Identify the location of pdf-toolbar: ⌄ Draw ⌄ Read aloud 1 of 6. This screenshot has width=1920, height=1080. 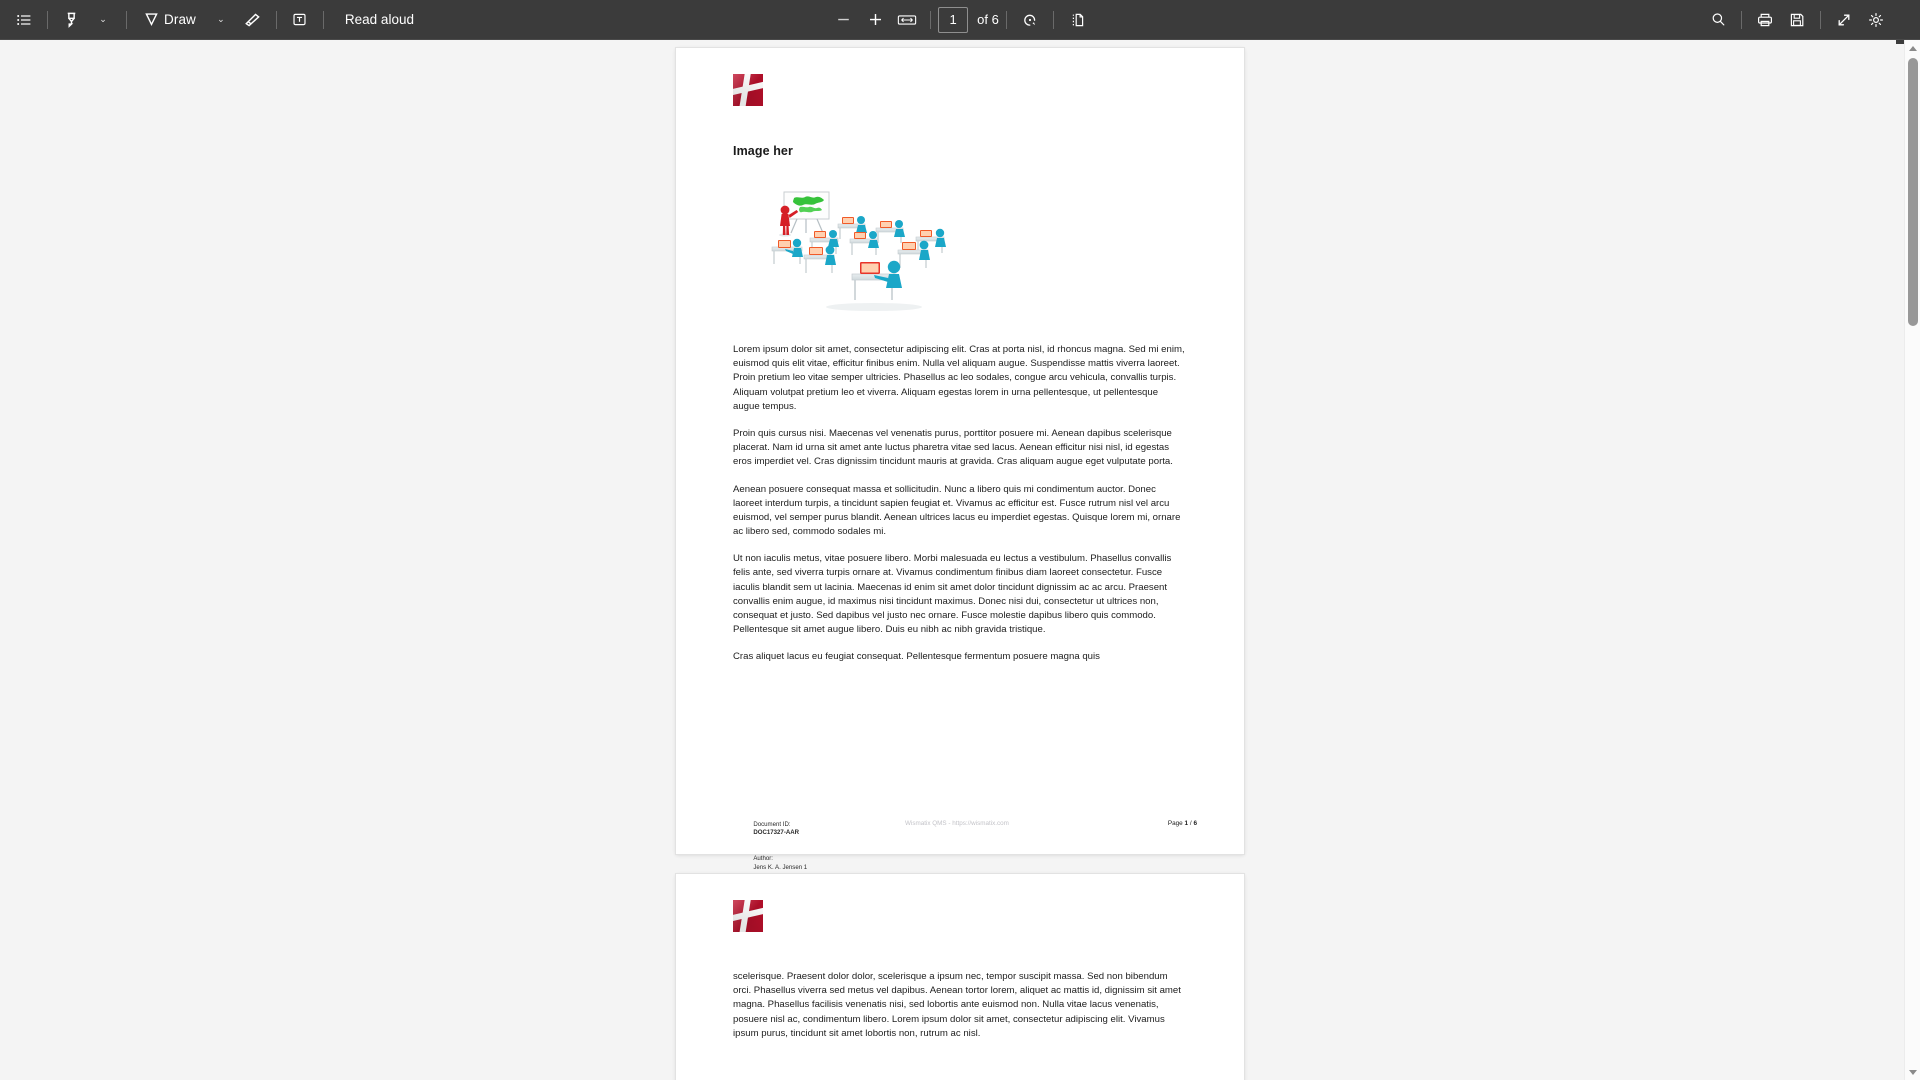
(960, 20).